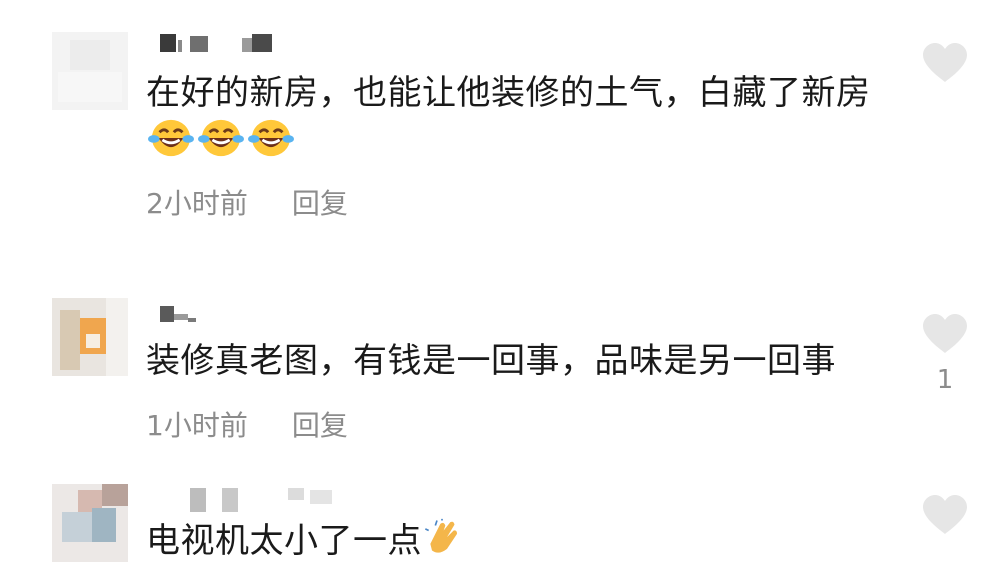 The image size is (1002, 564). What do you see at coordinates (526, 541) in the screenshot?
I see `comment-text: 电视机太小了一点` at bounding box center [526, 541].